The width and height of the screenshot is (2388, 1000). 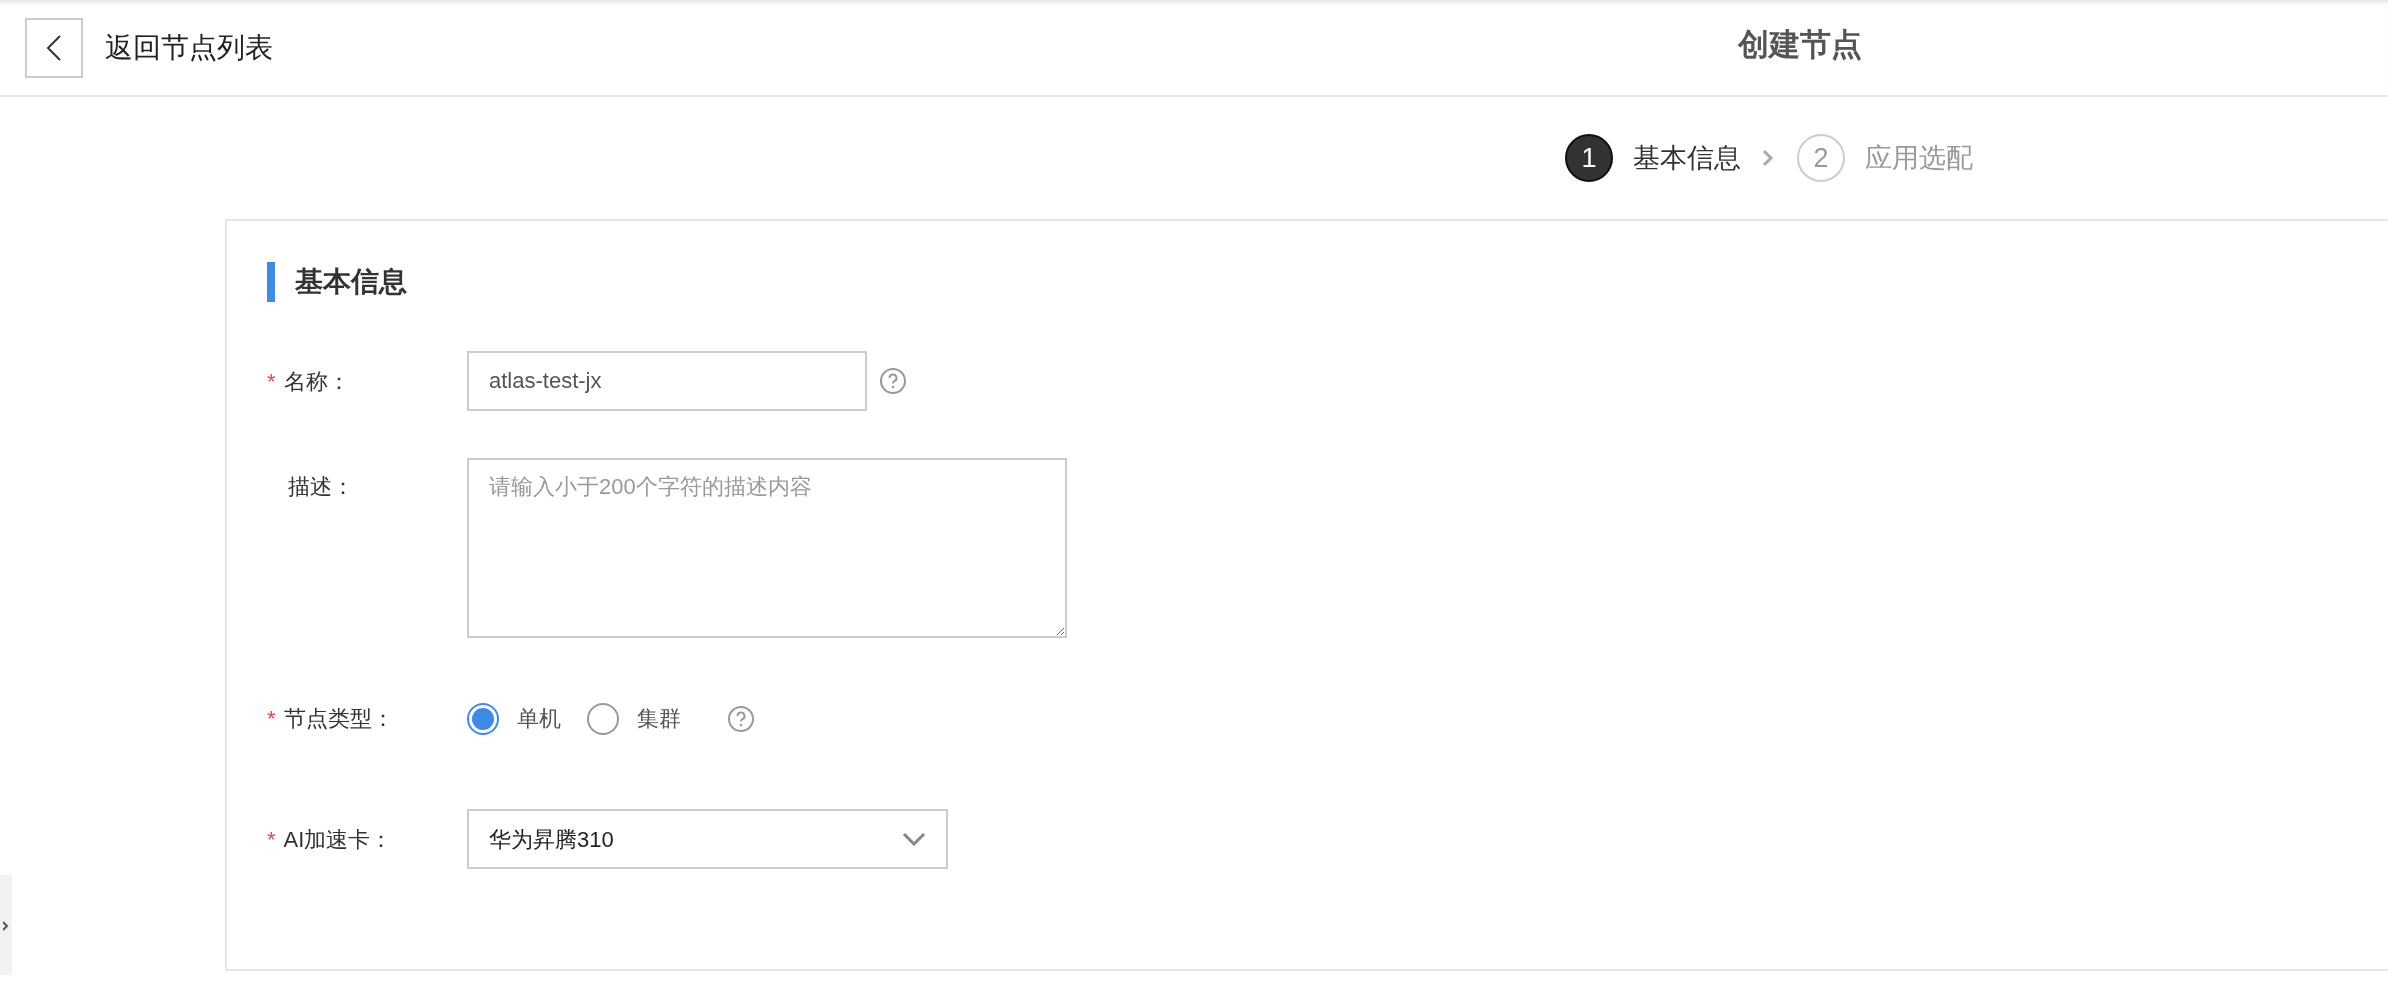 I want to click on field-label: 名称：, so click(x=316, y=381).